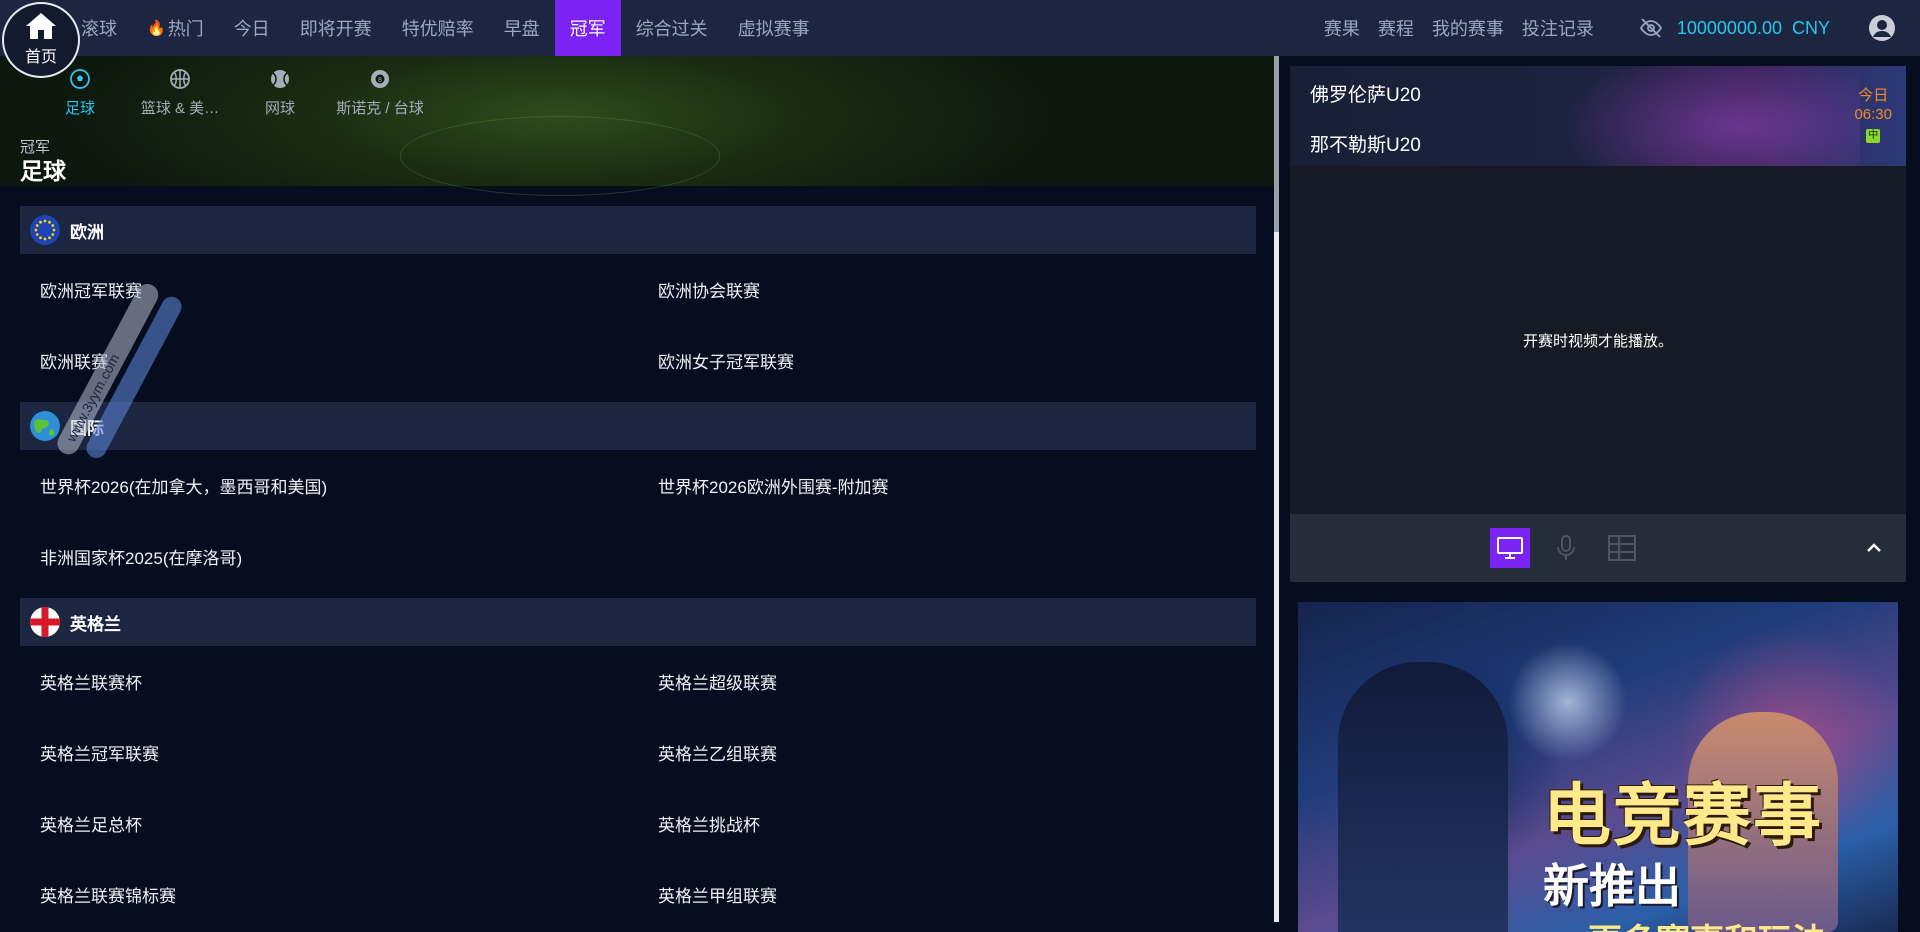 Image resolution: width=1920 pixels, height=932 pixels. I want to click on league-item: 英格兰挑战杯, so click(947, 823).